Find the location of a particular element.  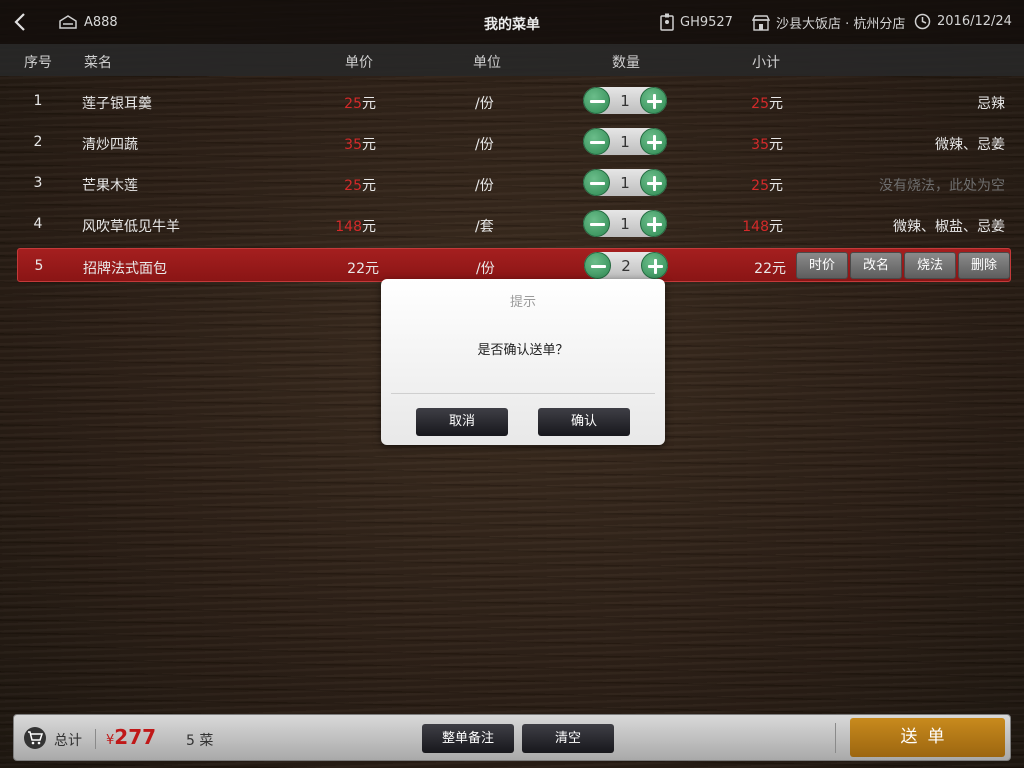

row-note: 没有烧法，此处为空 is located at coordinates (942, 186).